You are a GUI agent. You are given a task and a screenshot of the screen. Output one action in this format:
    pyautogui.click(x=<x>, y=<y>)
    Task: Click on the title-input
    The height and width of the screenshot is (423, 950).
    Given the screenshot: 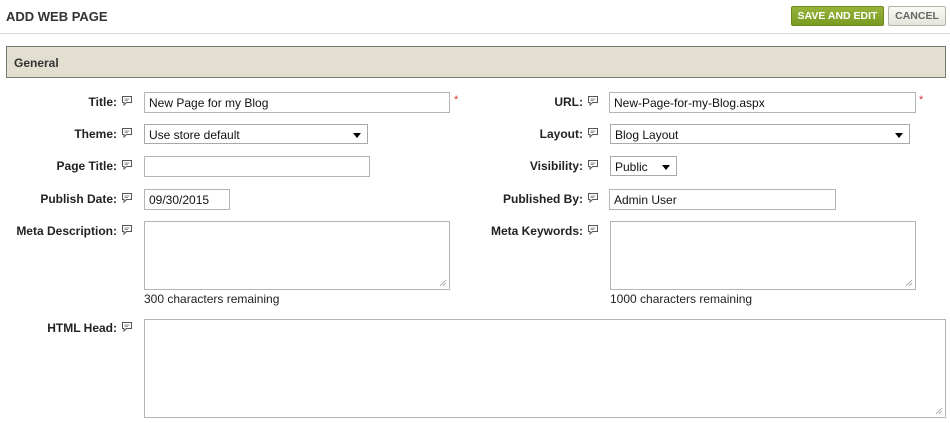 What is the action you would take?
    pyautogui.click(x=297, y=102)
    